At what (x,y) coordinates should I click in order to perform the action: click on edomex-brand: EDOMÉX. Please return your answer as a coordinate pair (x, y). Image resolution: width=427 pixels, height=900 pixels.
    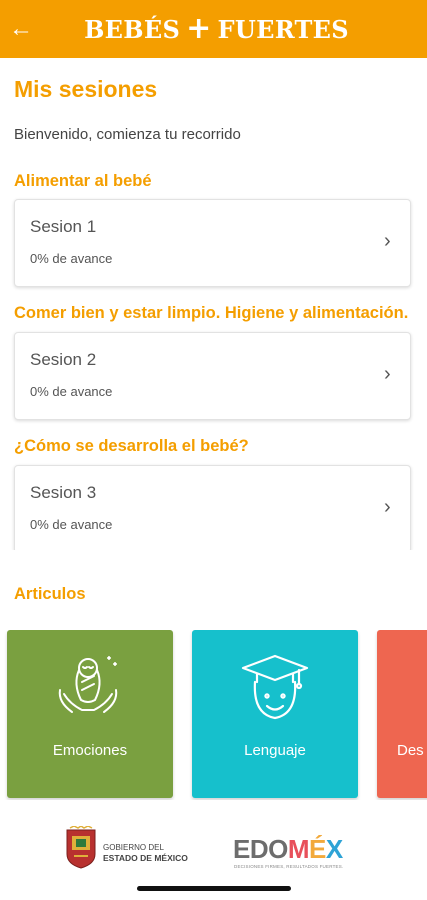
    Looking at the image, I should click on (288, 849).